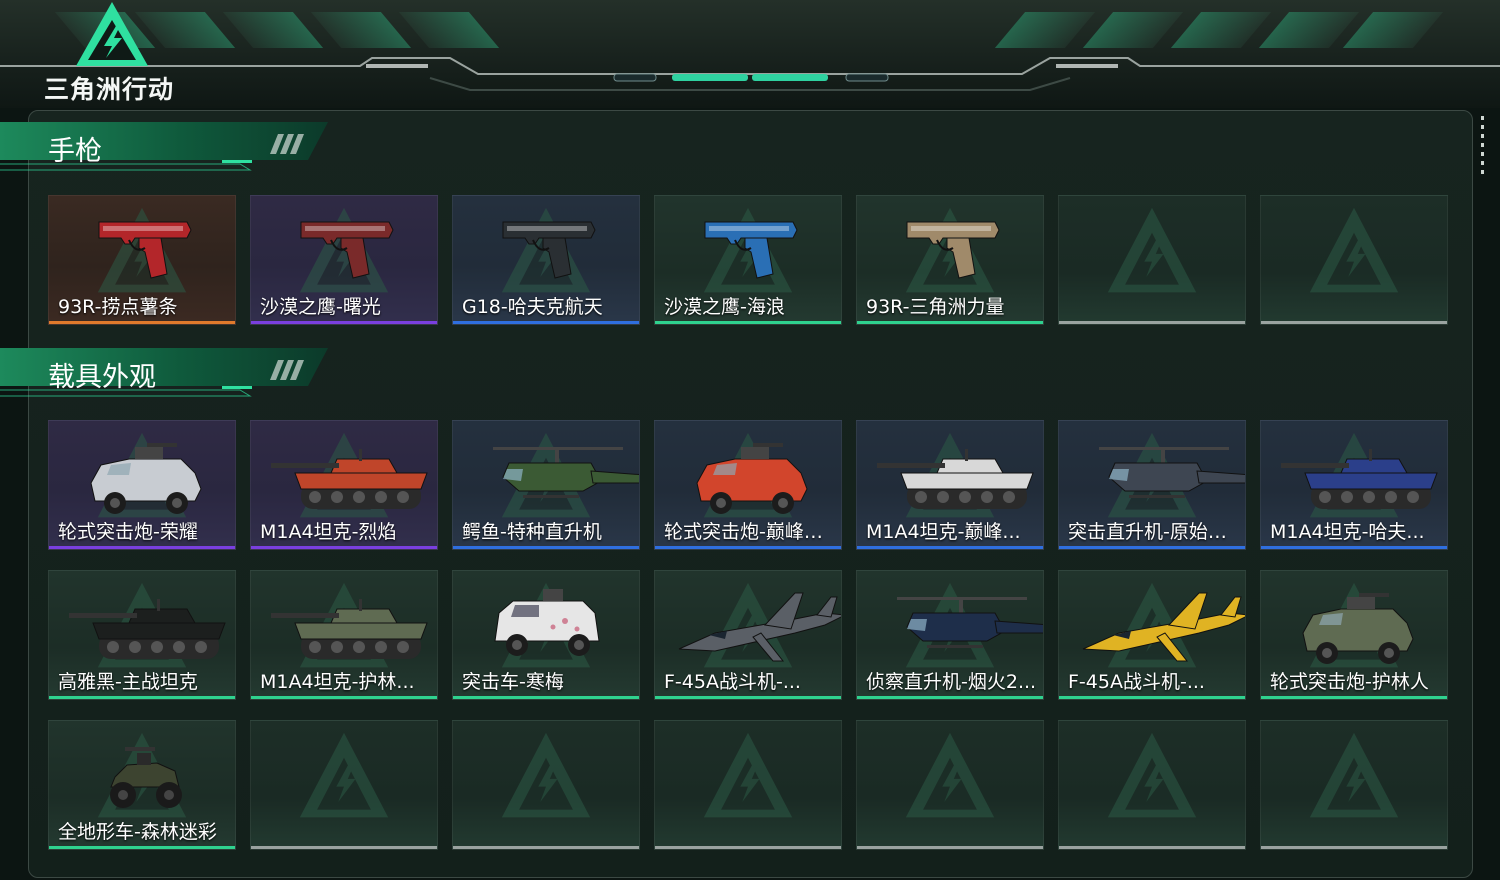 This screenshot has height=880, width=1500. I want to click on skin-card: 93R-捞点薯条, so click(142, 260).